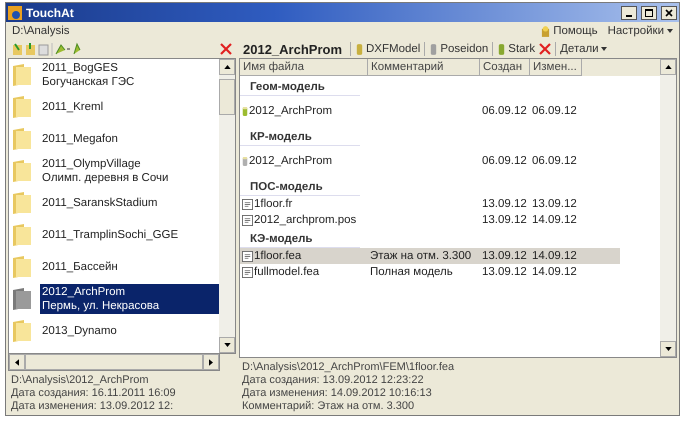  What do you see at coordinates (80, 380) in the screenshot?
I see `status-line: D:\Analysis\2012_ArchProm` at bounding box center [80, 380].